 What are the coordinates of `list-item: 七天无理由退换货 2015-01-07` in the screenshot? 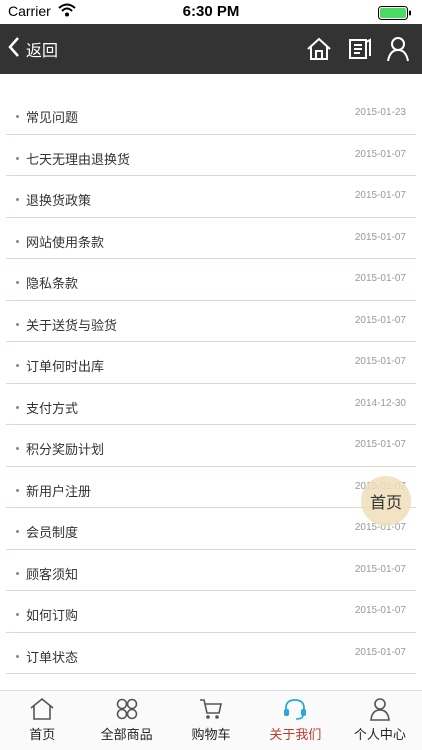 It's located at (211, 155).